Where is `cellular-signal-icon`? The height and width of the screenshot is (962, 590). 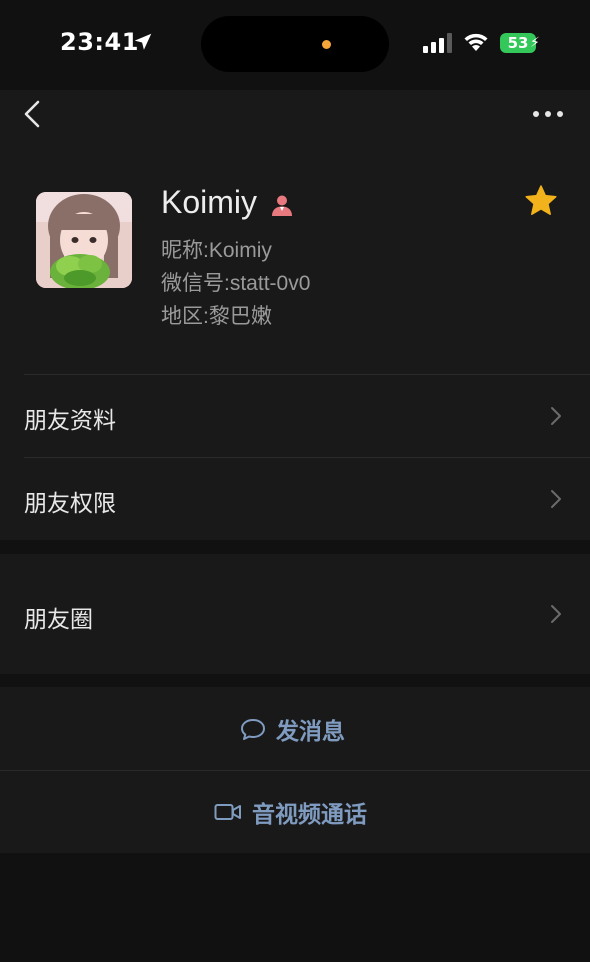
cellular-signal-icon is located at coordinates (437, 43).